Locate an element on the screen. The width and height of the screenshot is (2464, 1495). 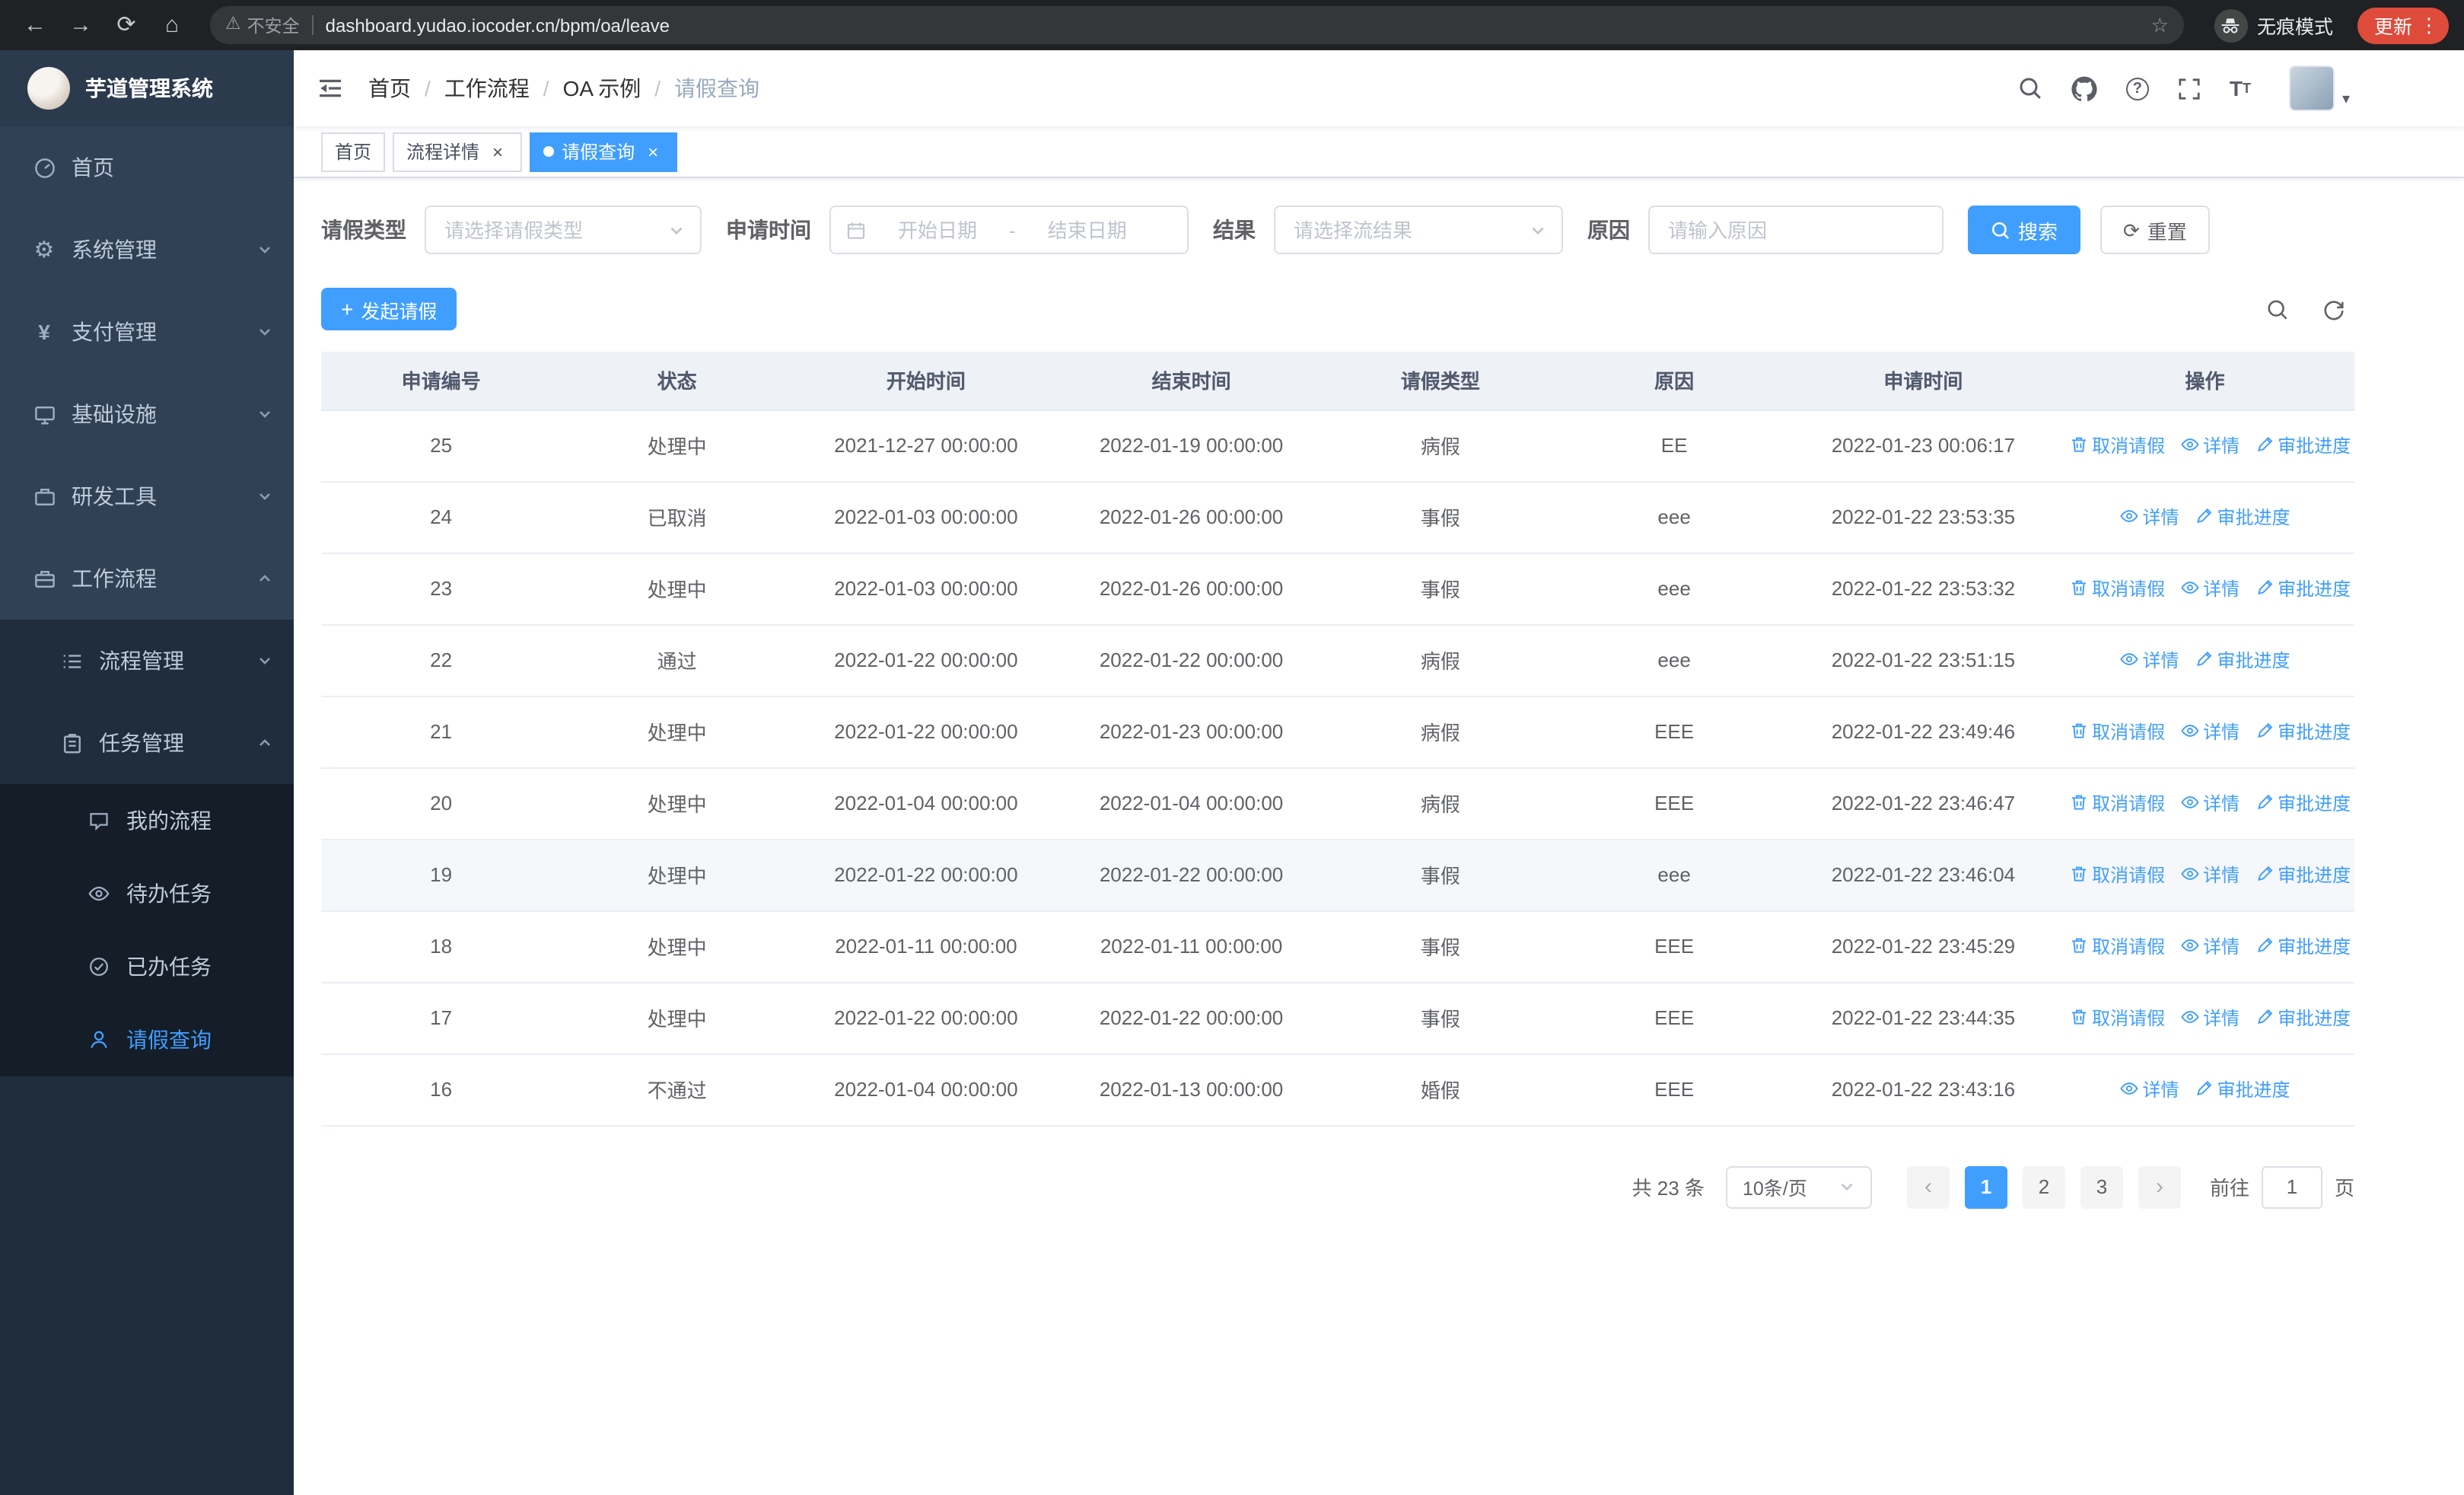
edit-icon is located at coordinates (2264, 874).